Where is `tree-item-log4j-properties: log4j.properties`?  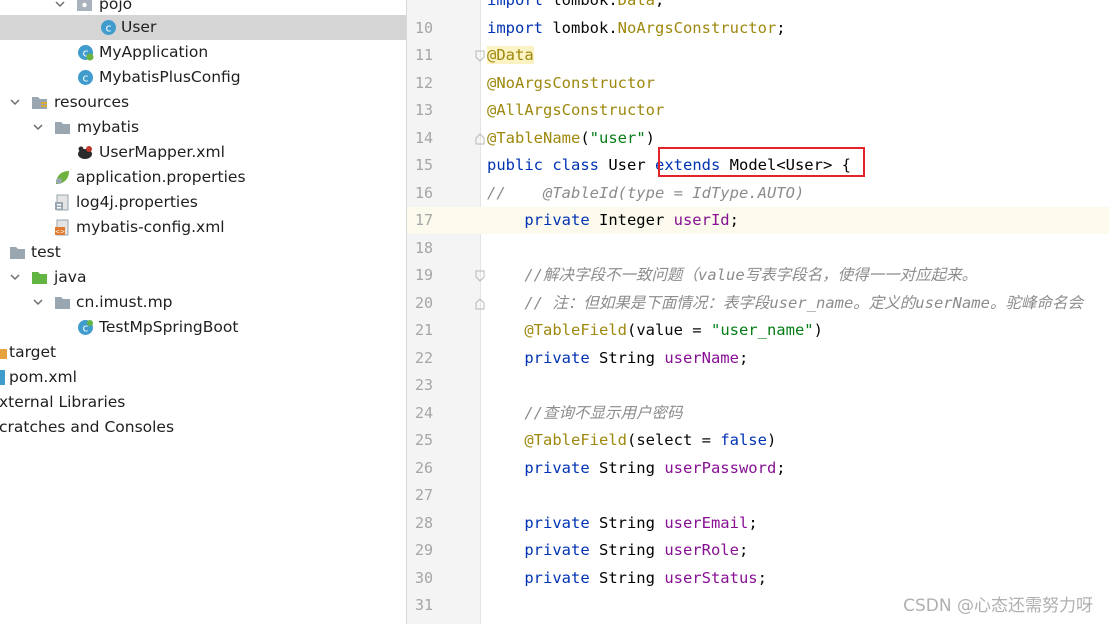 tree-item-log4j-properties: log4j.properties is located at coordinates (203, 202).